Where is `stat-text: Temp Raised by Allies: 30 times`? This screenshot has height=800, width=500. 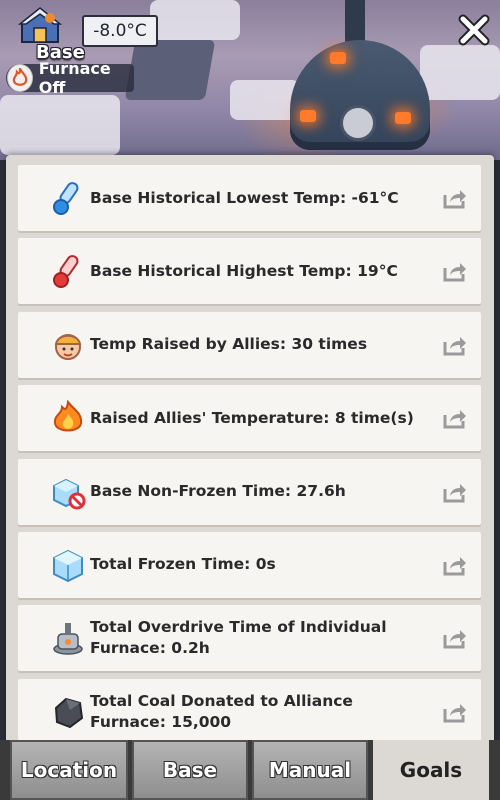 stat-text: Temp Raised by Allies: 30 times is located at coordinates (229, 344).